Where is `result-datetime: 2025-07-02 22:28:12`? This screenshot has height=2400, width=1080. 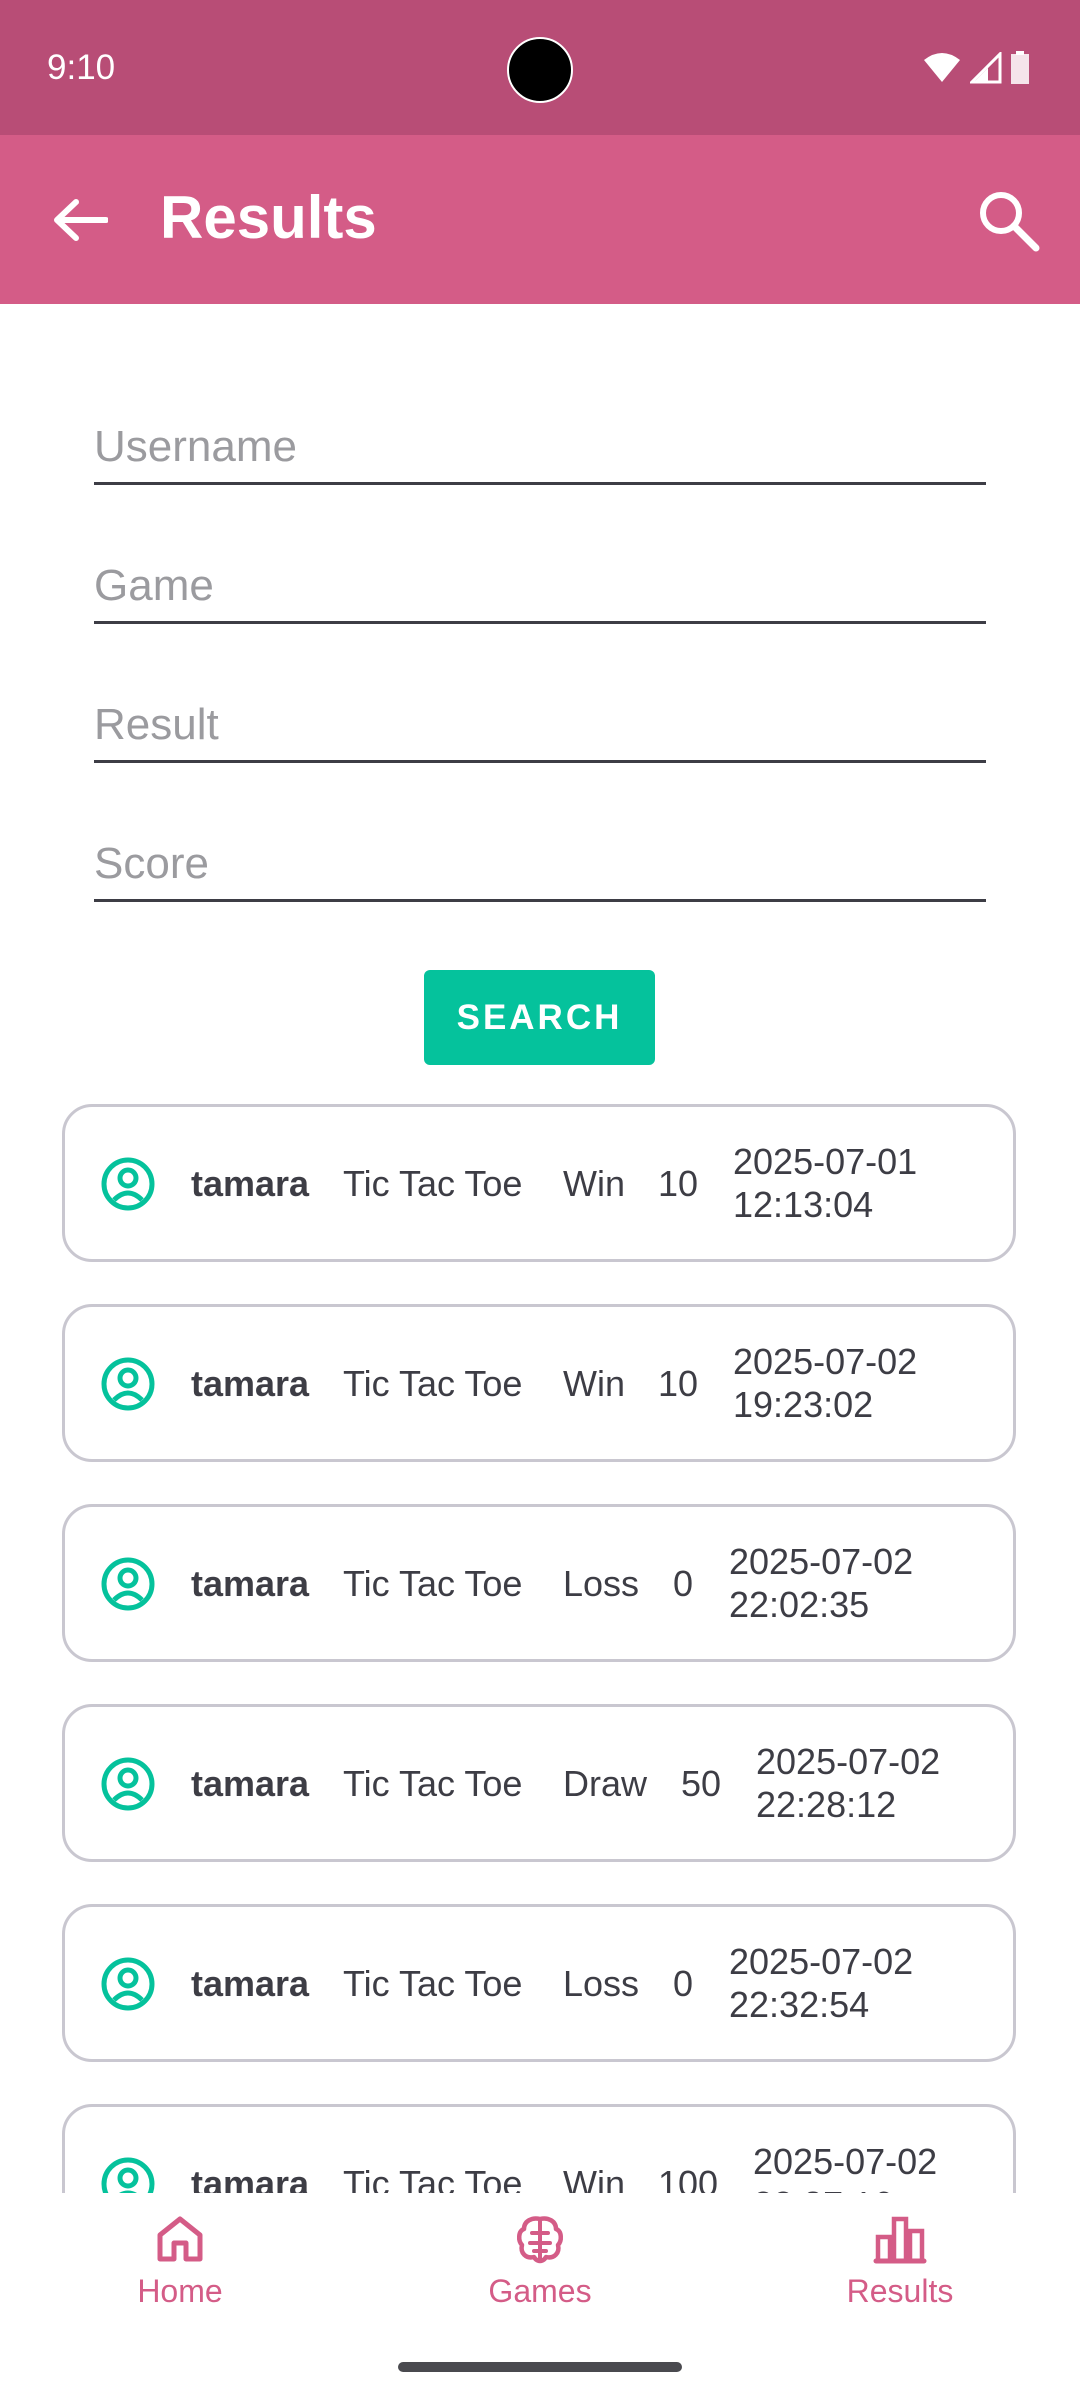 result-datetime: 2025-07-02 22:28:12 is located at coordinates (848, 1783).